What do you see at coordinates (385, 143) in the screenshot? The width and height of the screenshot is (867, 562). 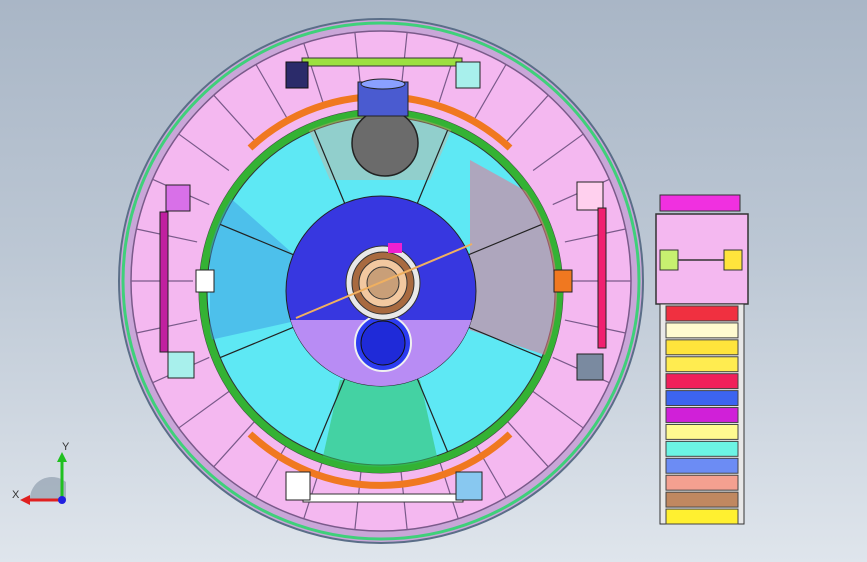 I see `top-cylinder-disc` at bounding box center [385, 143].